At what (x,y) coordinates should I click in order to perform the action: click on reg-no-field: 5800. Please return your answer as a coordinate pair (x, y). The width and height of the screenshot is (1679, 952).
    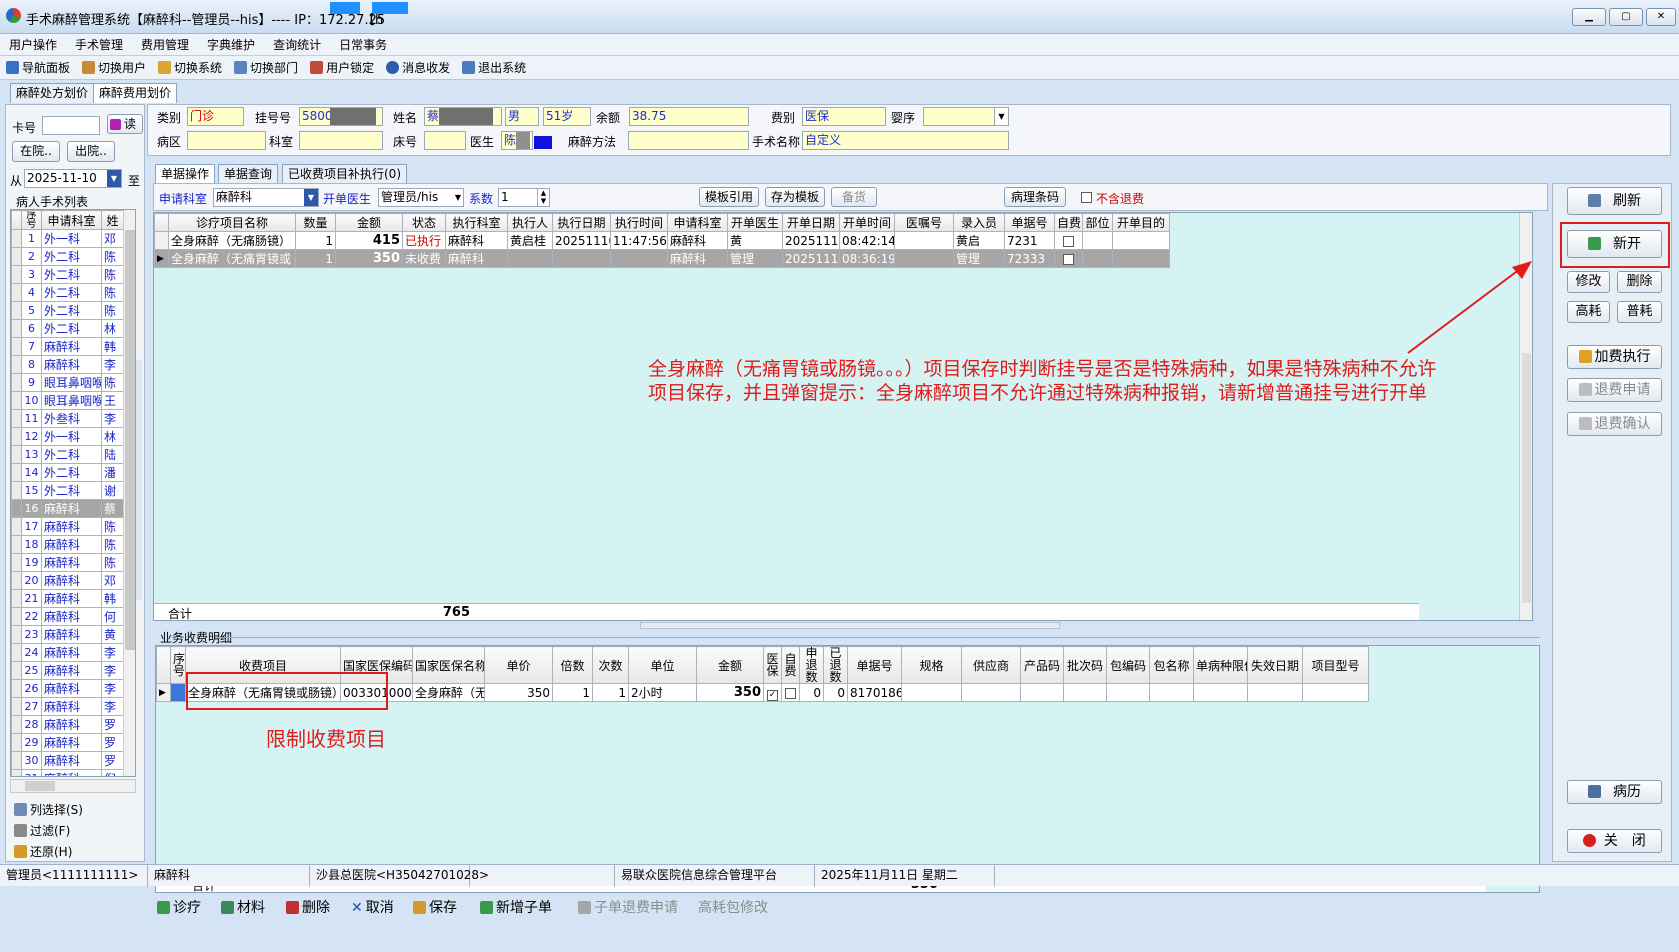
    Looking at the image, I should click on (341, 116).